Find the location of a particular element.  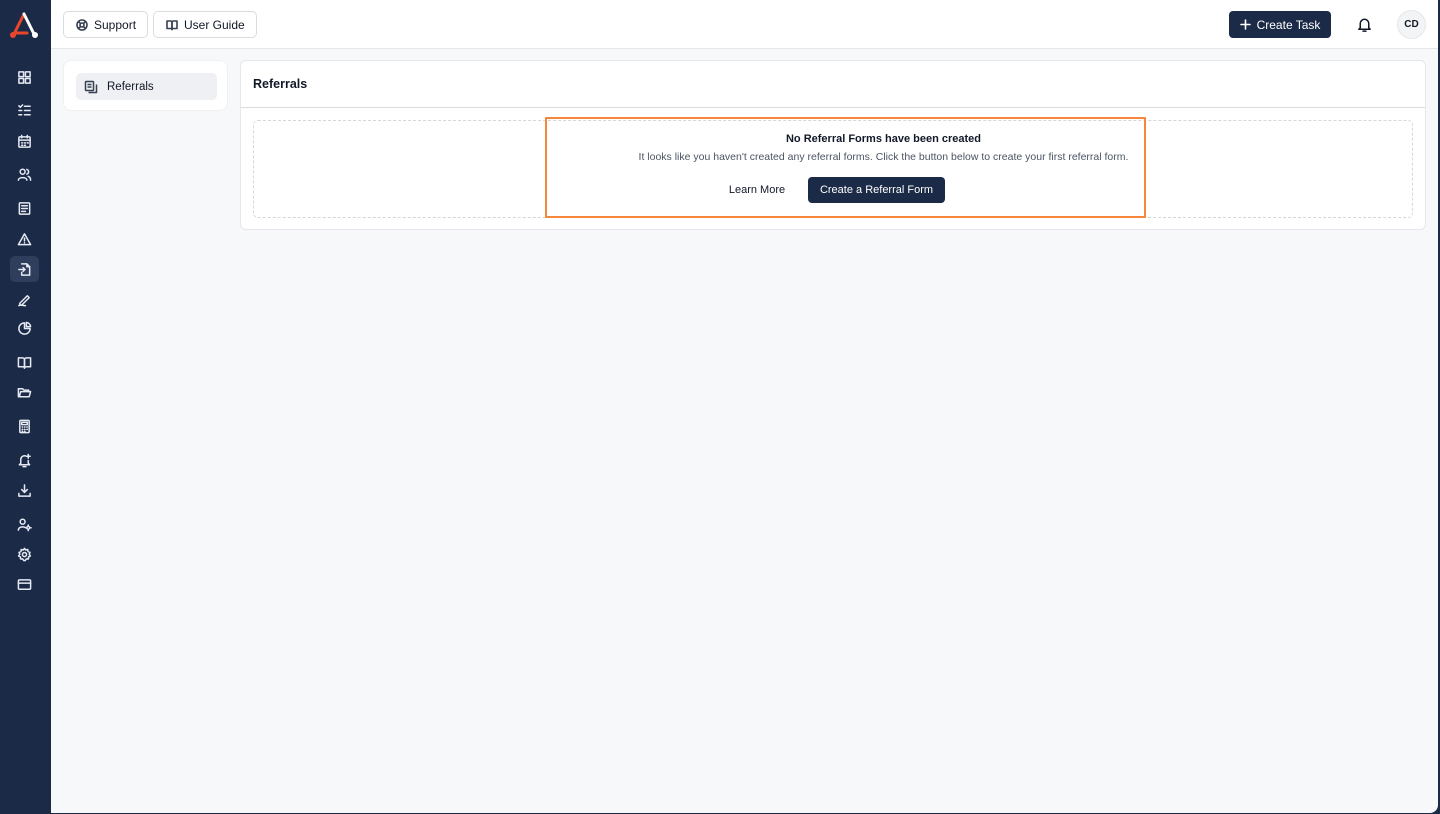

support-button: Support is located at coordinates (106, 24).